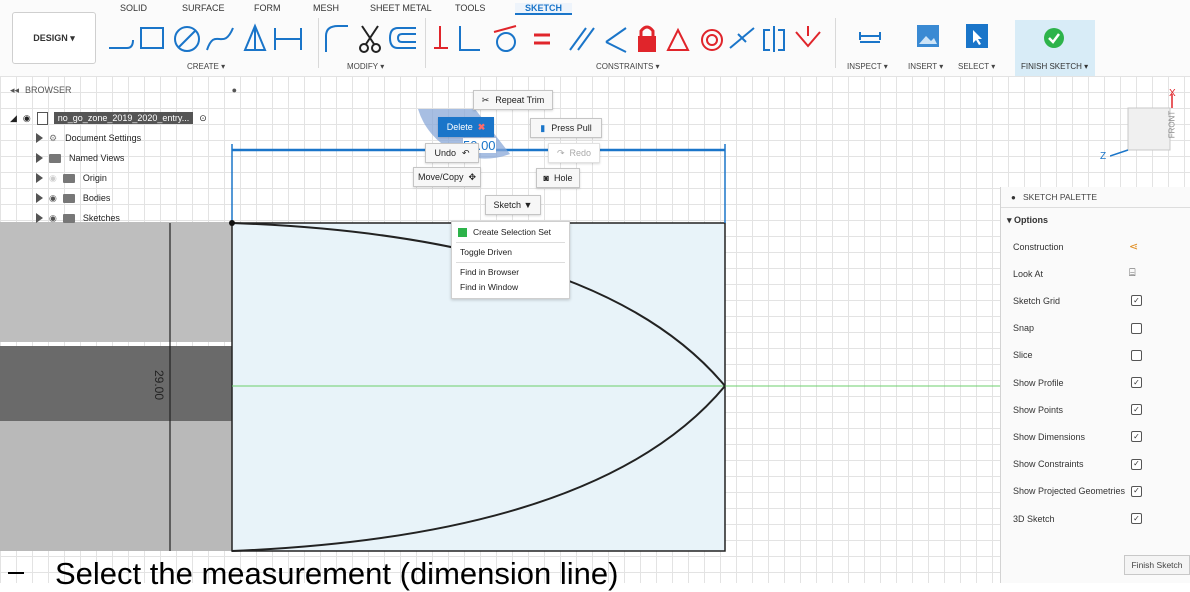 This screenshot has width=1190, height=592. I want to click on perpendicular-icon, so click(616, 40).